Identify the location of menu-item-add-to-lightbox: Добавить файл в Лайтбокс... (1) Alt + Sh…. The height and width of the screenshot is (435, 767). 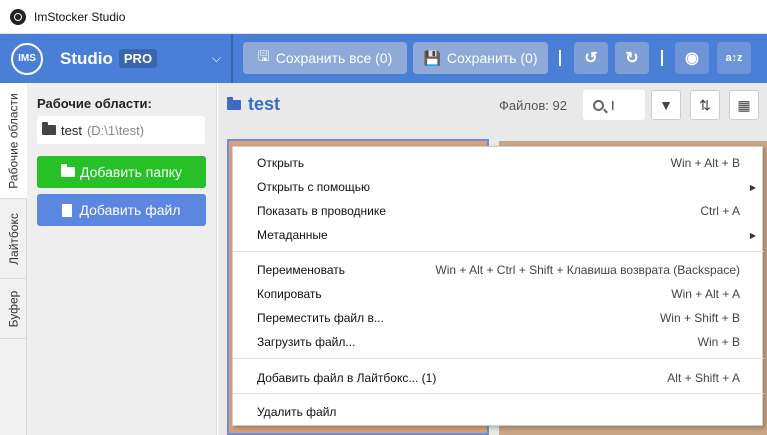
(498, 378).